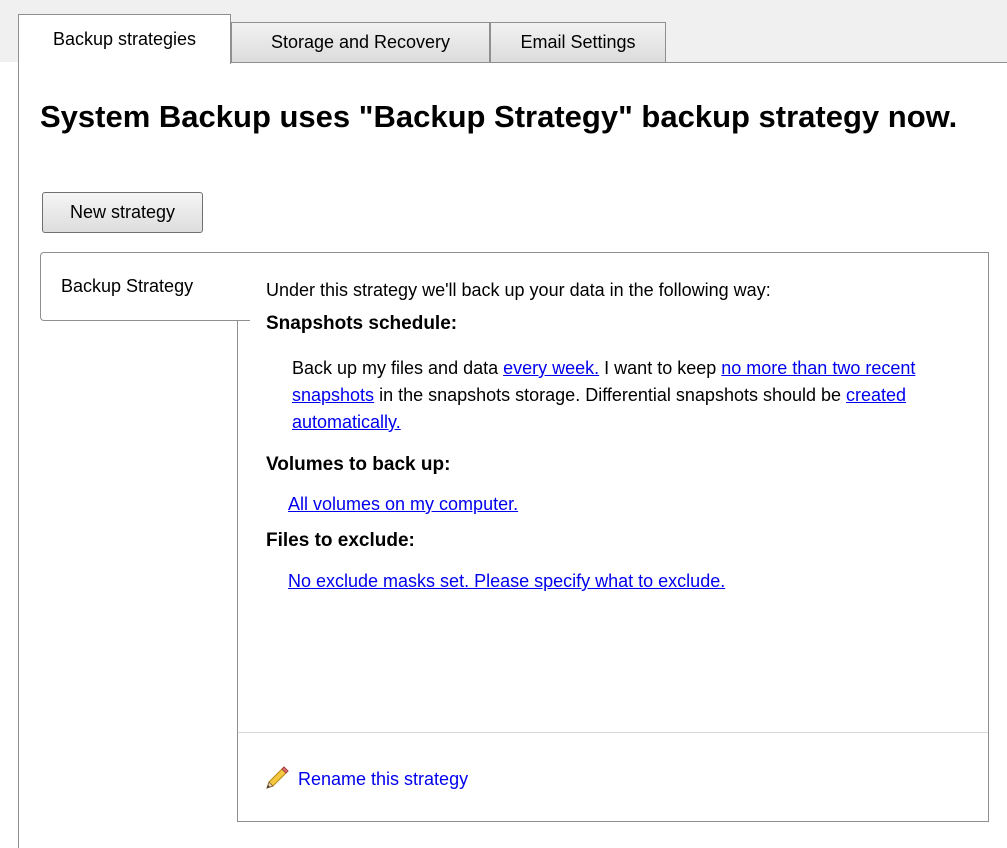 This screenshot has height=848, width=1007. What do you see at coordinates (613, 732) in the screenshot?
I see `detail-footer-divider` at bounding box center [613, 732].